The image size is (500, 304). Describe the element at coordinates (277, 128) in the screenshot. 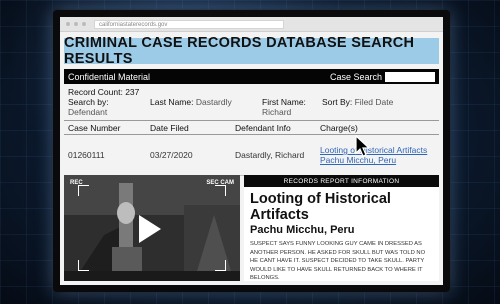

I see `column-header-defendant-info: Defendant Info` at that location.